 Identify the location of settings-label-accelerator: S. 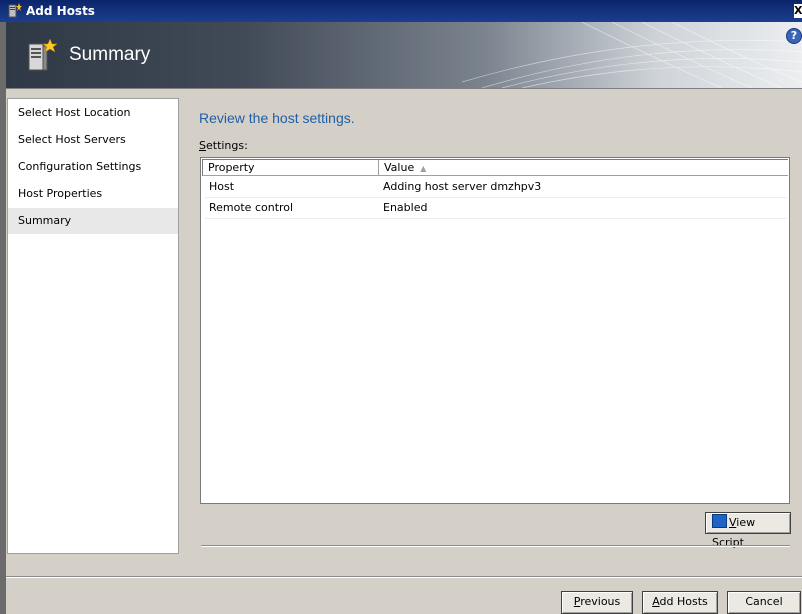
(202, 145).